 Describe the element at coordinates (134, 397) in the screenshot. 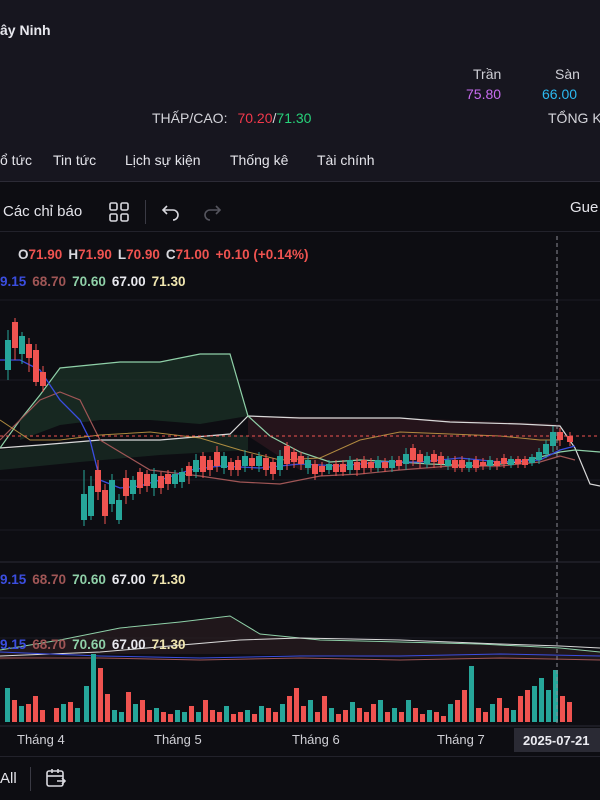

I see `ichimoku-cloud-green` at that location.